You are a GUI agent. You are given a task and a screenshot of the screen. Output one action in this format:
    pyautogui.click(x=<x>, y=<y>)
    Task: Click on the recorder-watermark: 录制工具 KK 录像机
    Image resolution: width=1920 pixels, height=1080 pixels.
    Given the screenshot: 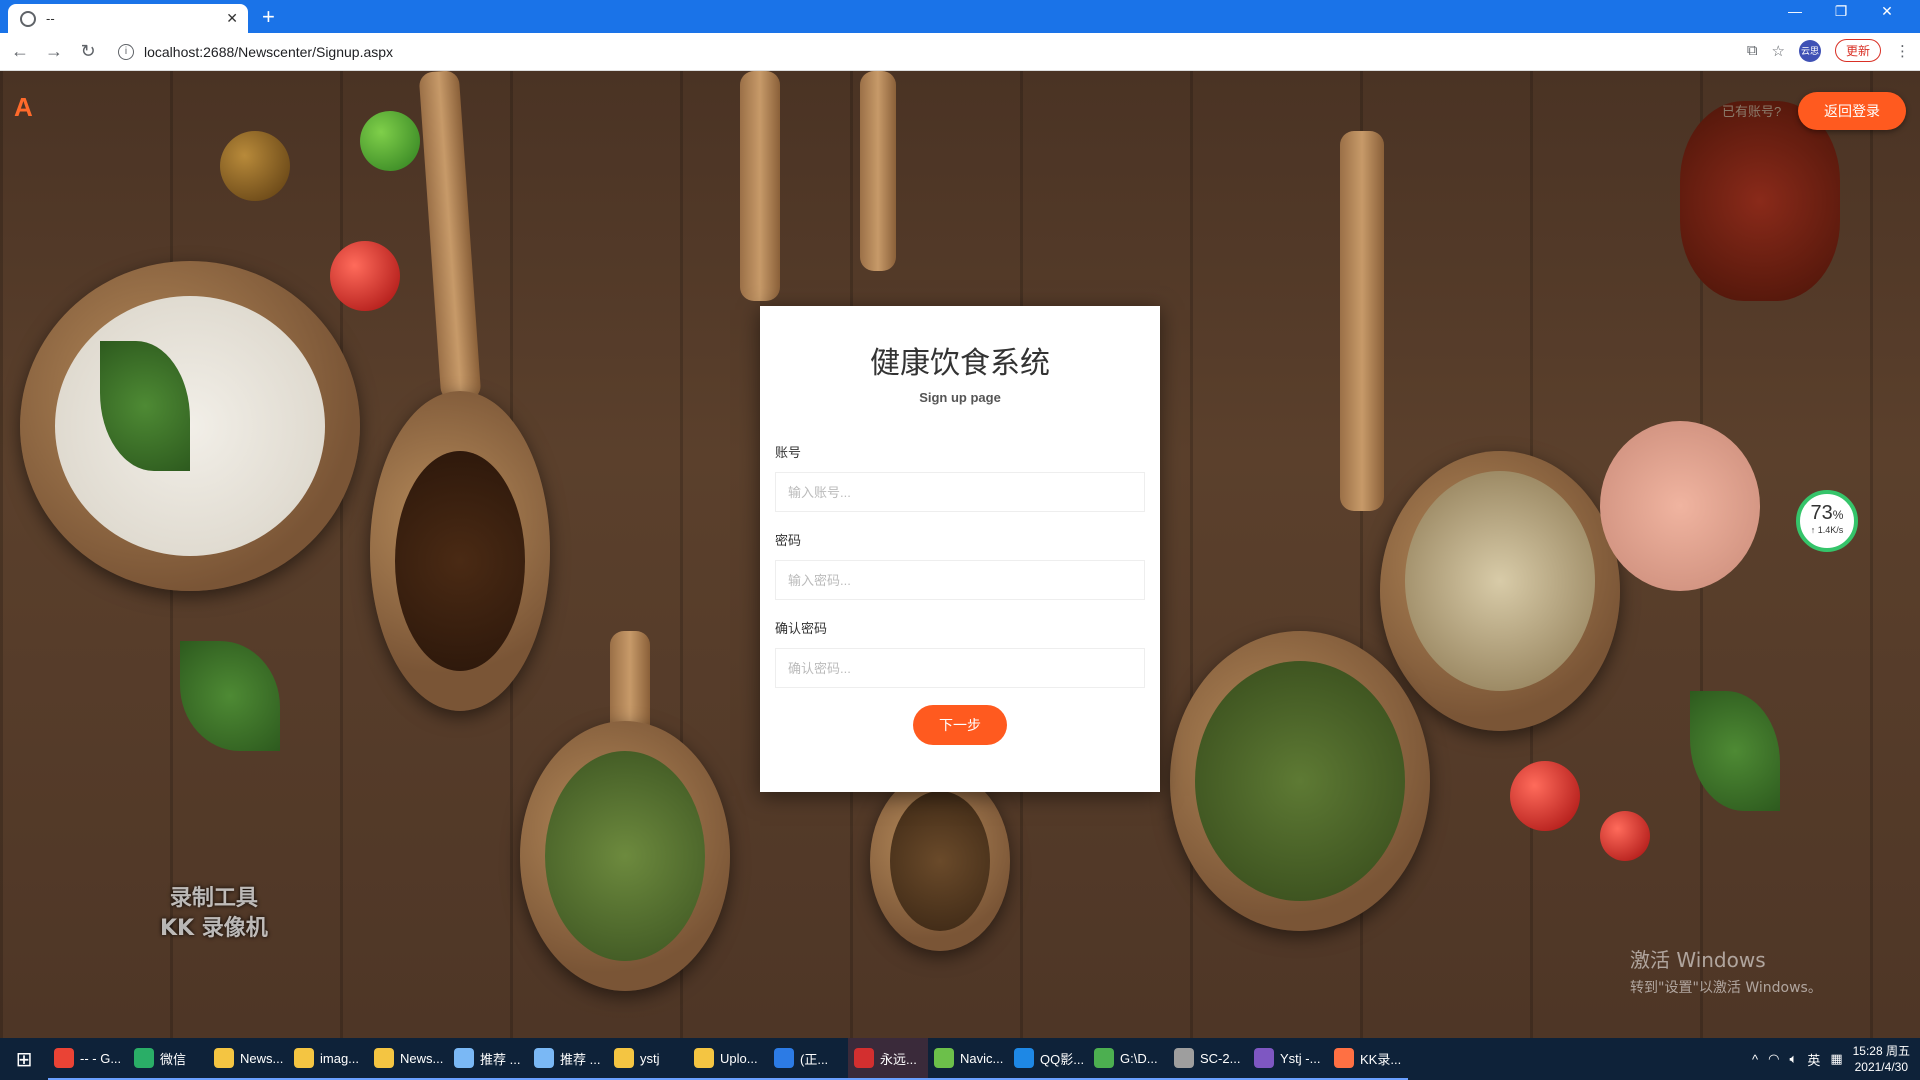 What is the action you would take?
    pyautogui.click(x=214, y=914)
    